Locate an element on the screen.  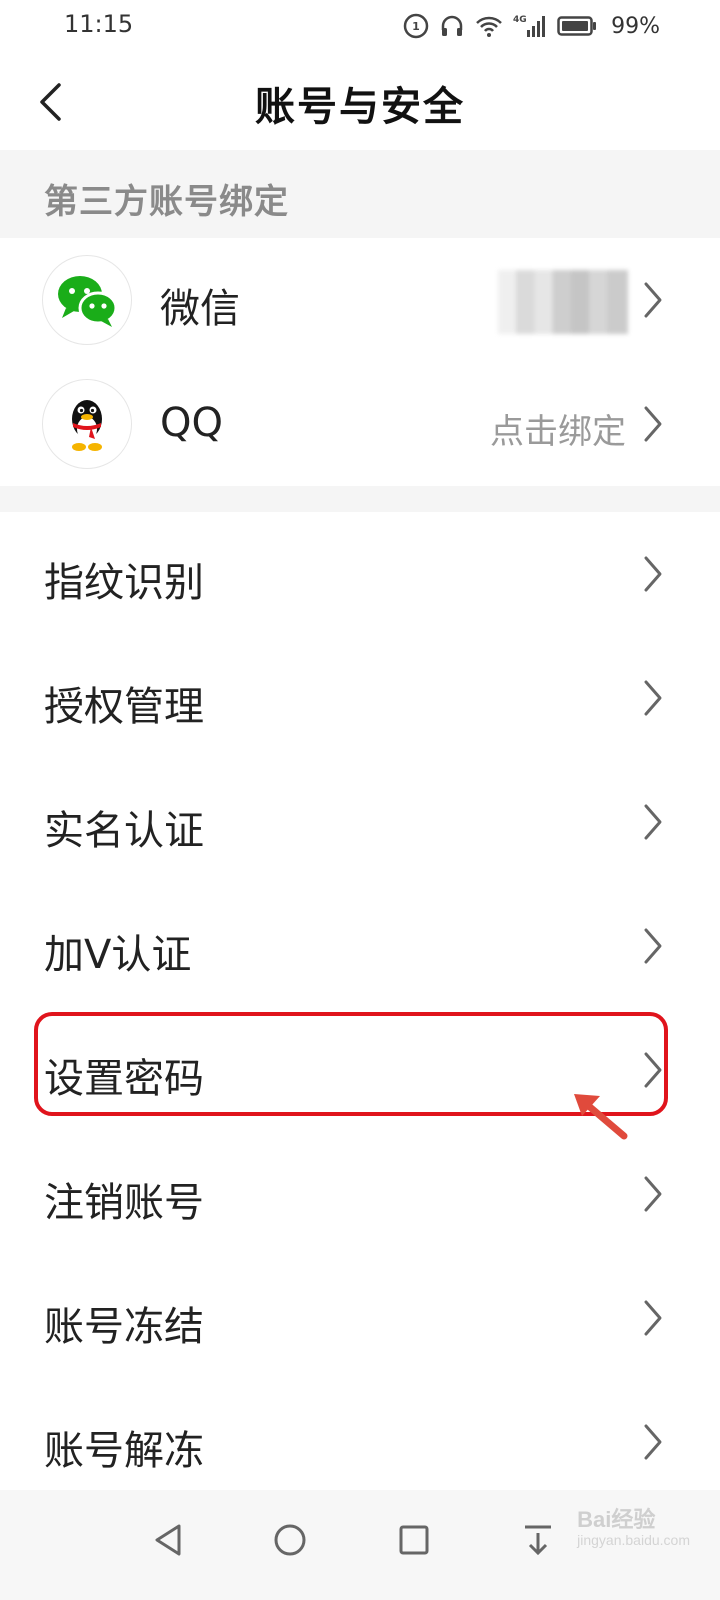
circle-home-icon is located at coordinates (290, 1540).